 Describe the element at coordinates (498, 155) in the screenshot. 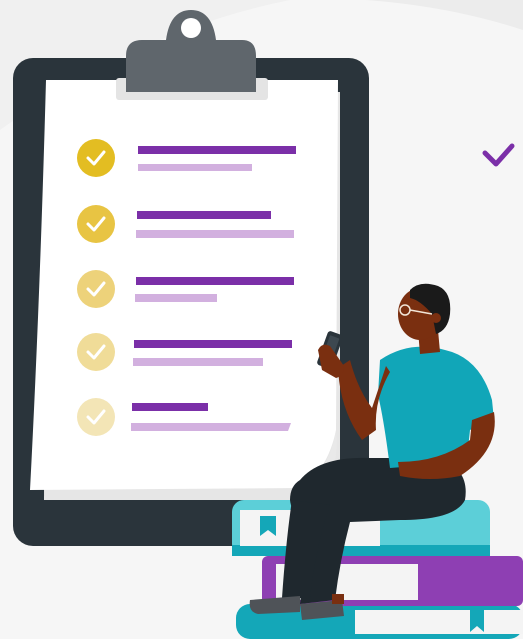

I see `floating-check-icon` at that location.